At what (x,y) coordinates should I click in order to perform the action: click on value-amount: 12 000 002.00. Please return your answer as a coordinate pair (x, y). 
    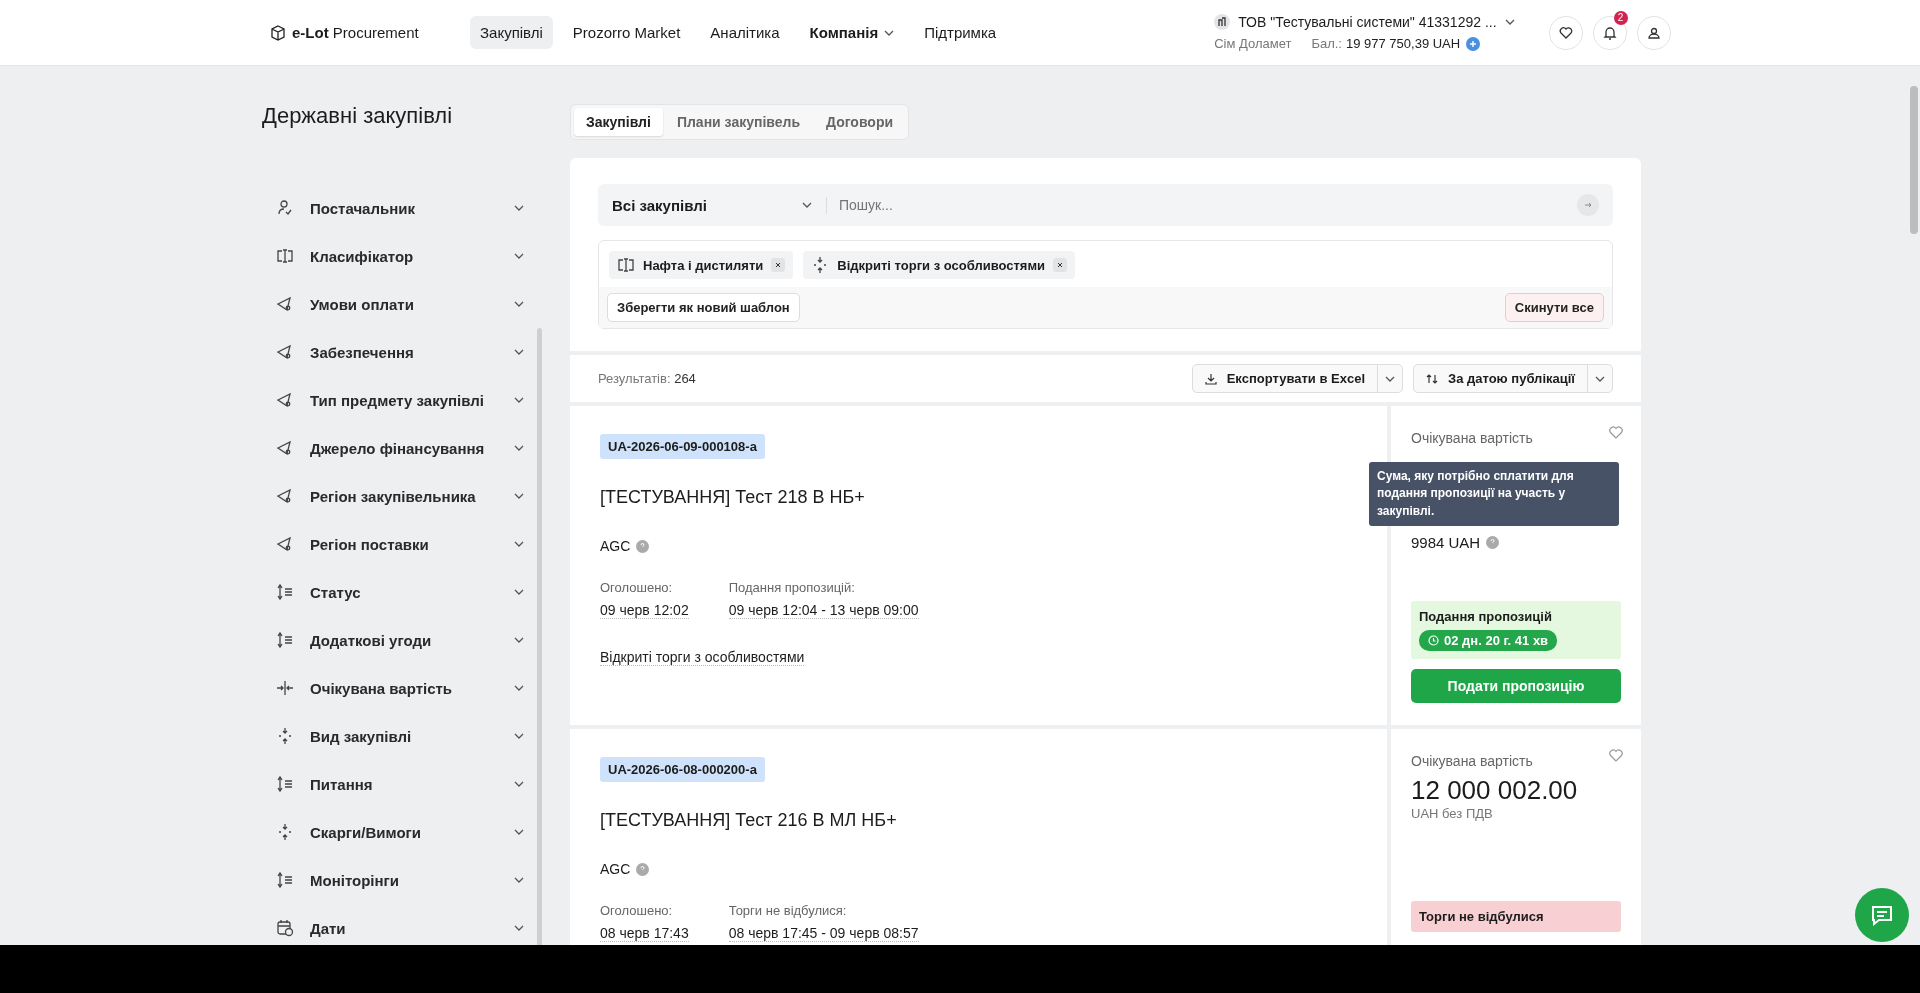
    Looking at the image, I should click on (1495, 790).